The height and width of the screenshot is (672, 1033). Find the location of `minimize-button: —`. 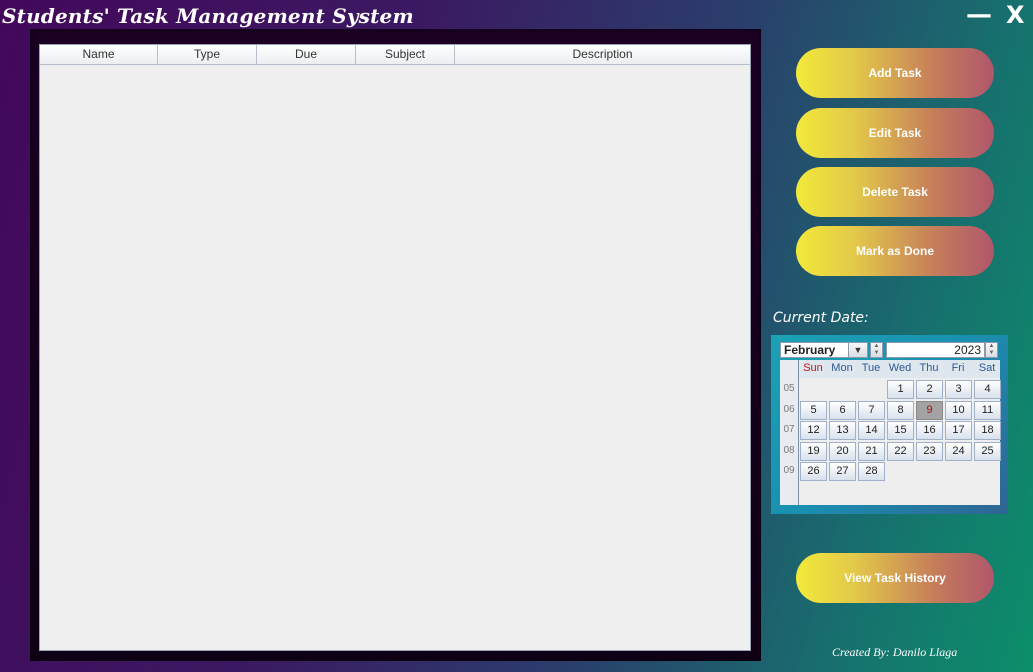

minimize-button: — is located at coordinates (979, 15).